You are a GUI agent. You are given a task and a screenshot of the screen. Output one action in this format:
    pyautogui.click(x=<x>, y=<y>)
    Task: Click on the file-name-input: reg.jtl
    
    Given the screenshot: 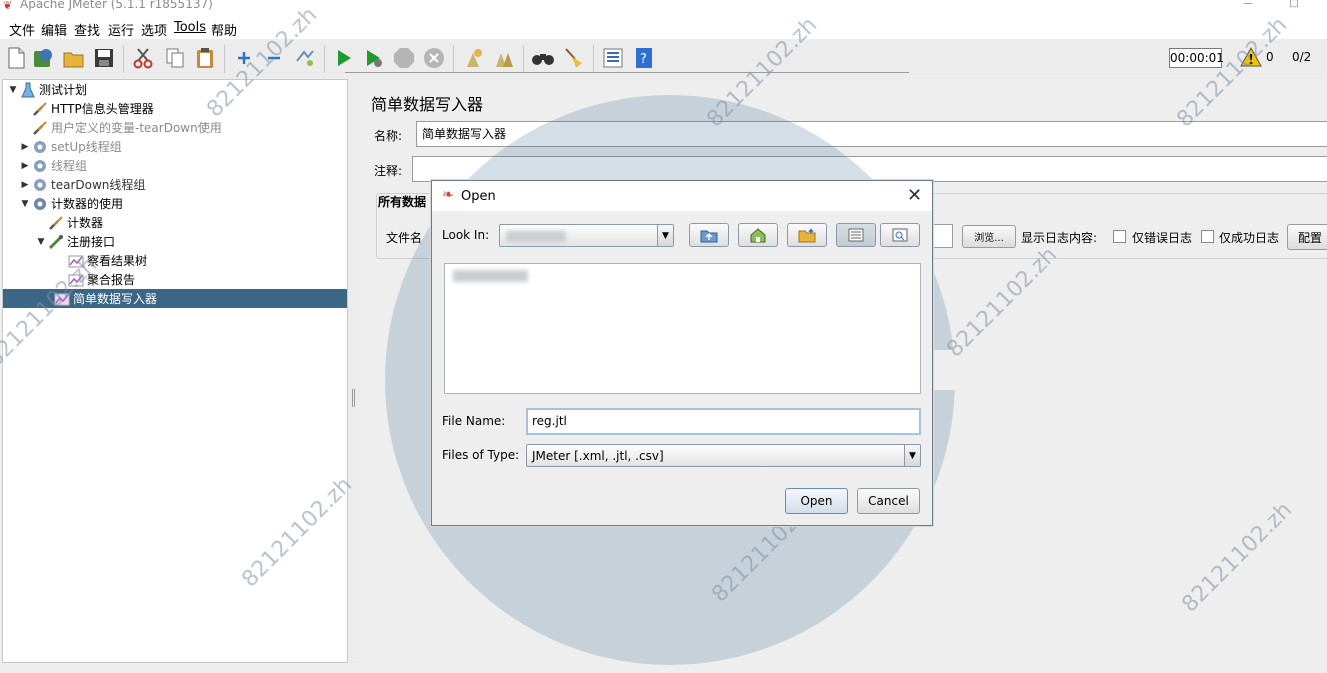 What is the action you would take?
    pyautogui.click(x=723, y=421)
    